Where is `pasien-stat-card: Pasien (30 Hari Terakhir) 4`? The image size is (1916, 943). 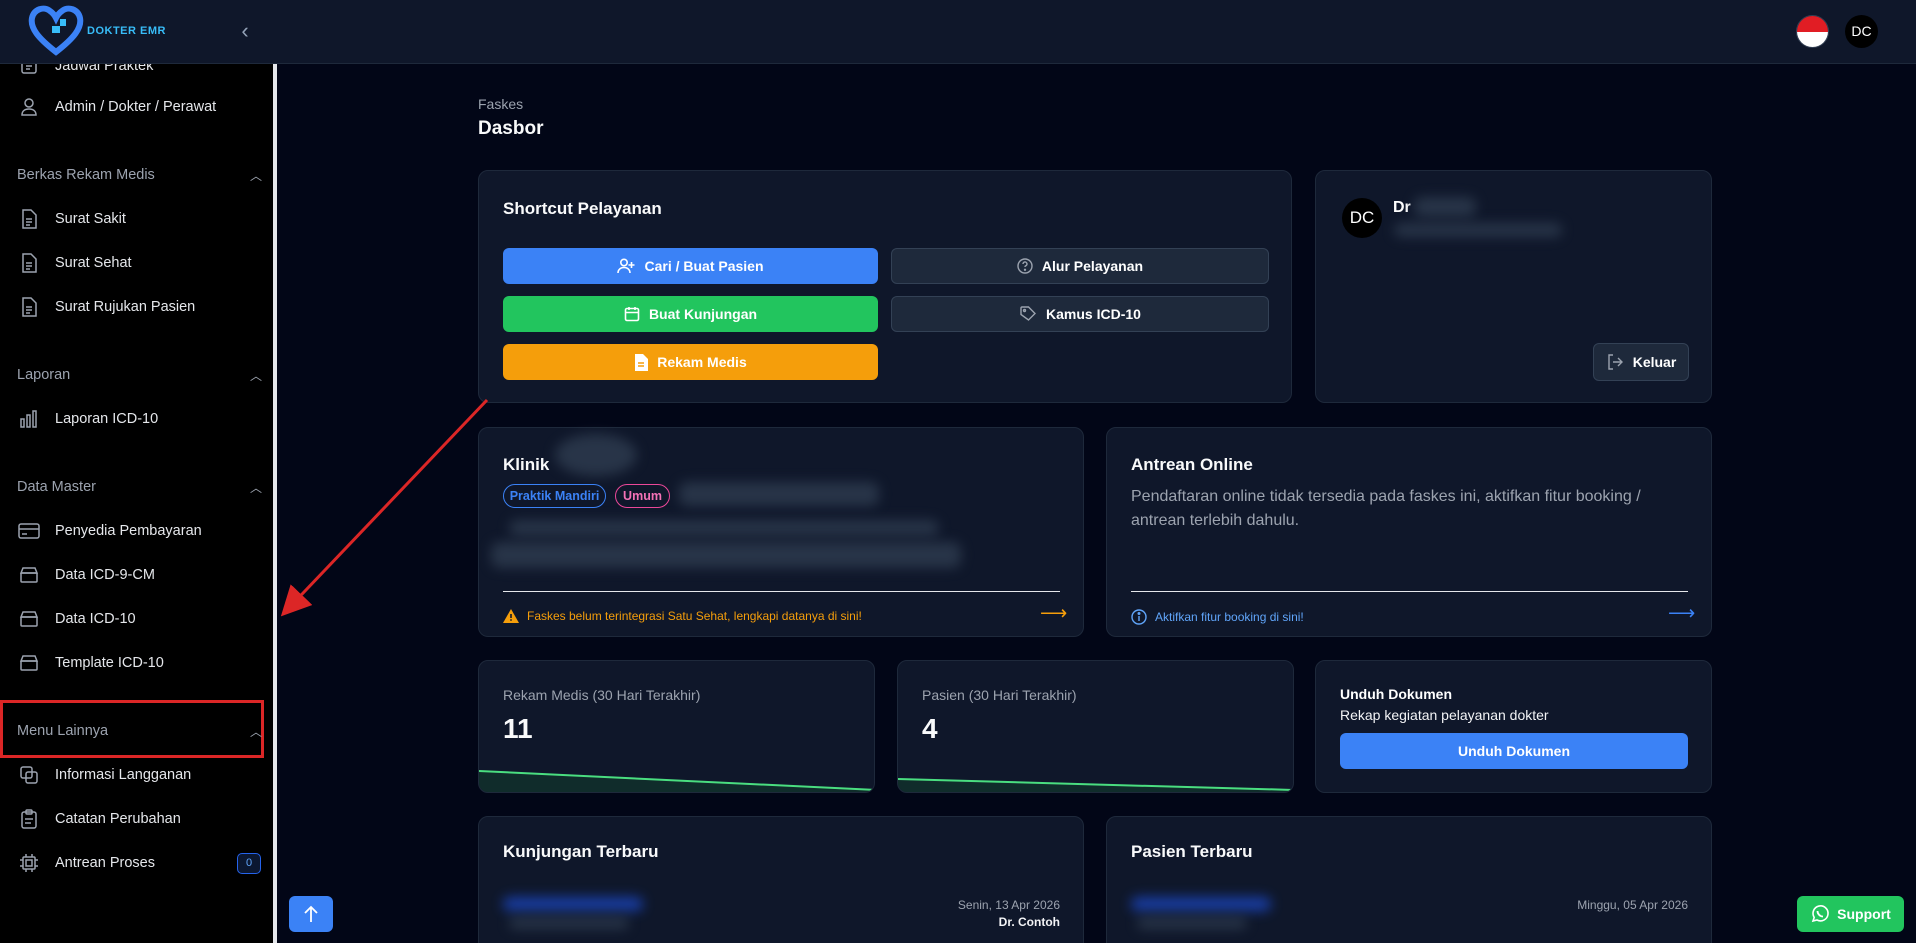 pasien-stat-card: Pasien (30 Hari Terakhir) 4 is located at coordinates (1095, 726).